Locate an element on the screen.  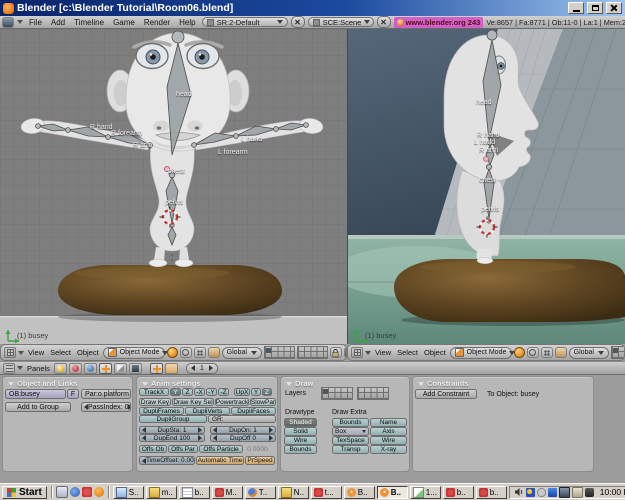
drawtype-shaded-button: Shaded is located at coordinates (300, 422).